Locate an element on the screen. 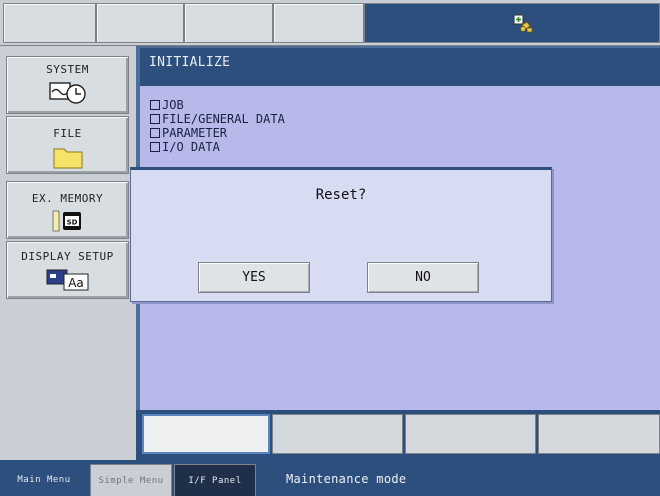  sd-card-icon: SD is located at coordinates (67, 221).